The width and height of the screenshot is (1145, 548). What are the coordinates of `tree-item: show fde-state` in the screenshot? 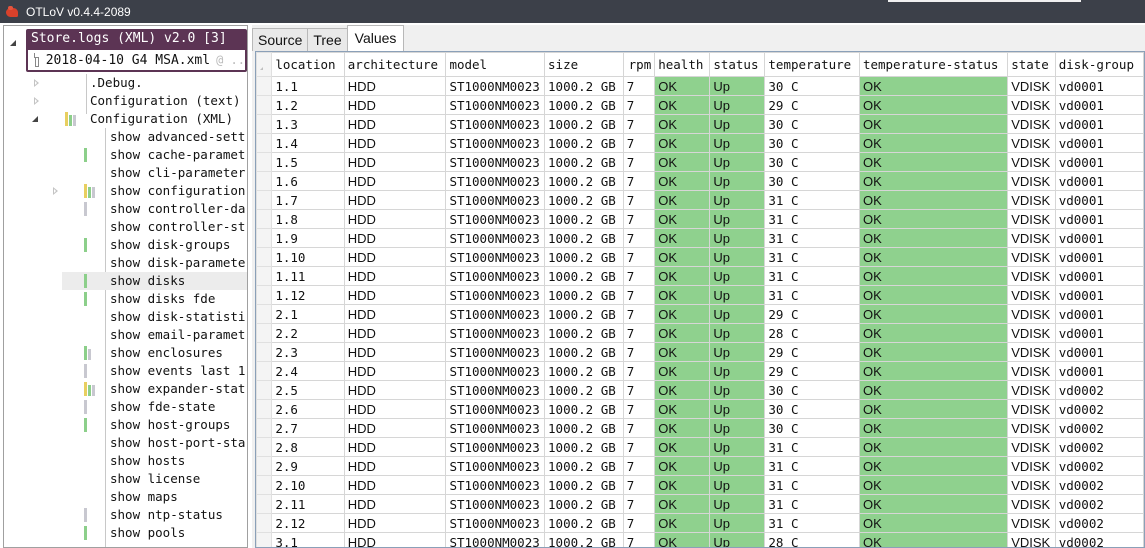 It's located at (125, 407).